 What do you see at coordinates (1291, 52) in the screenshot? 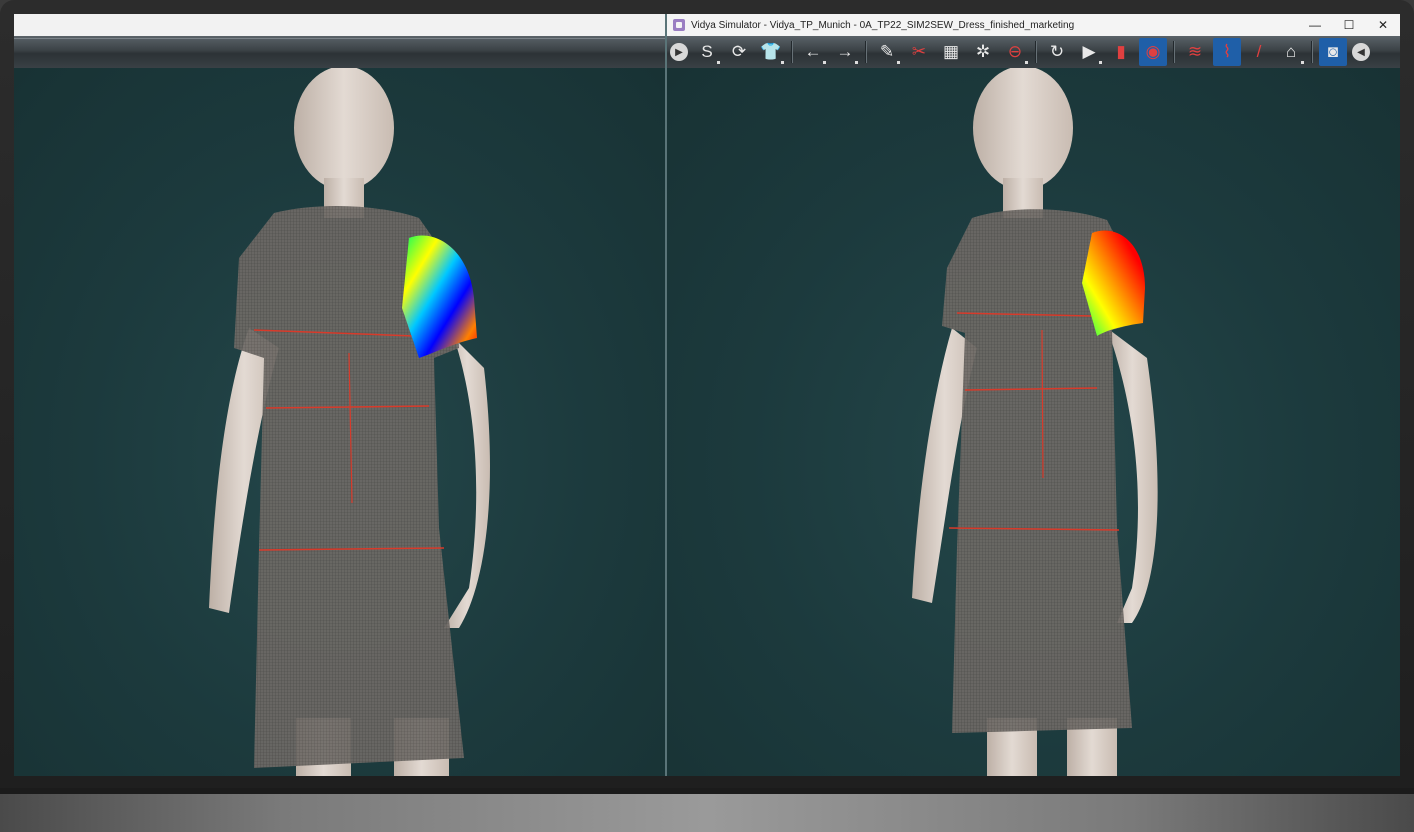
I see `iron-icon: ⌂` at bounding box center [1291, 52].